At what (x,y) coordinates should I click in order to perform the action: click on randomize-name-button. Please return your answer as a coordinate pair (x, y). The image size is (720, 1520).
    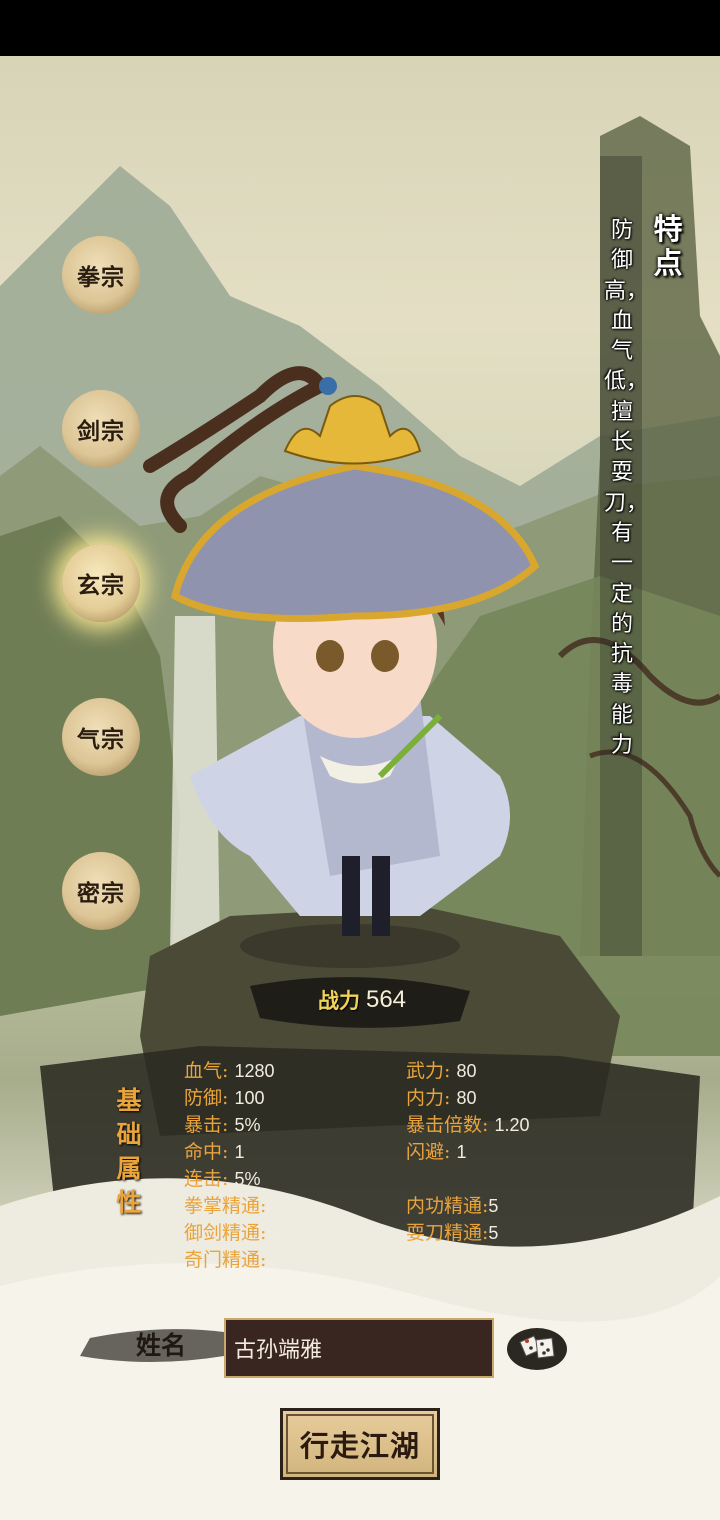
    Looking at the image, I should click on (537, 1349).